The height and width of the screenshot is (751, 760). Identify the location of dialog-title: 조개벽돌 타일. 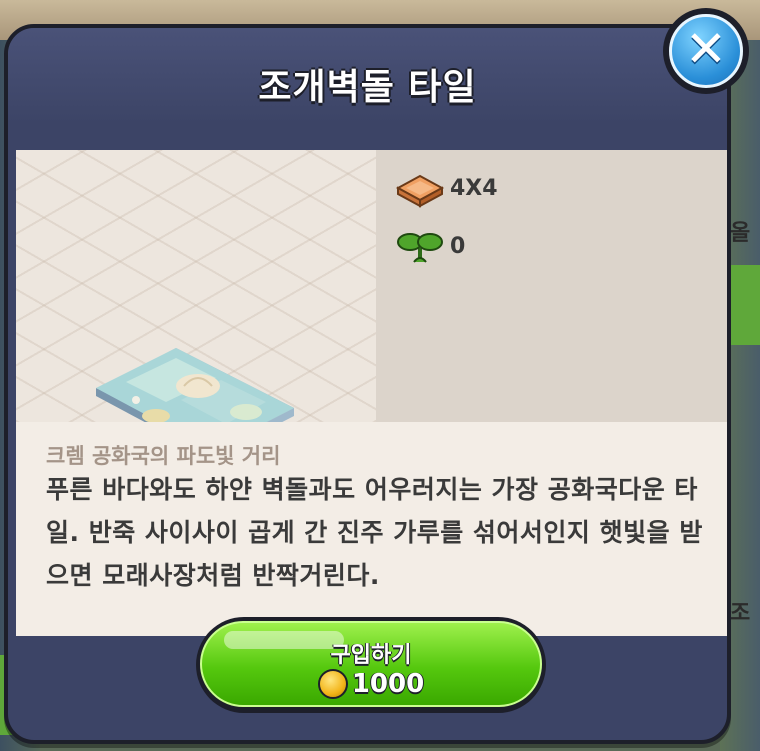
(367, 87).